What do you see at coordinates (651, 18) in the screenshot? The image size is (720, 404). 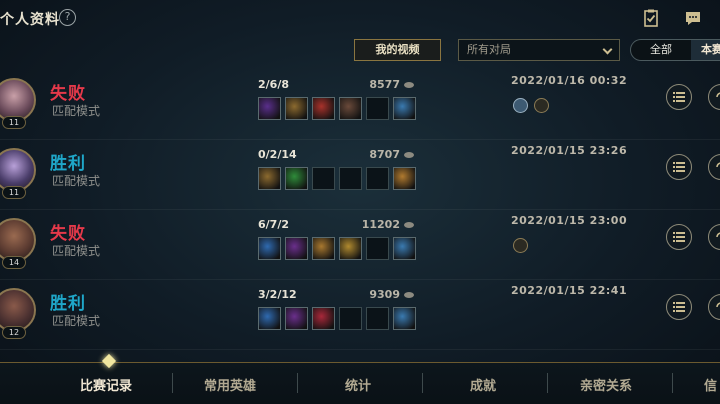 I see `clipboard-check-icon` at bounding box center [651, 18].